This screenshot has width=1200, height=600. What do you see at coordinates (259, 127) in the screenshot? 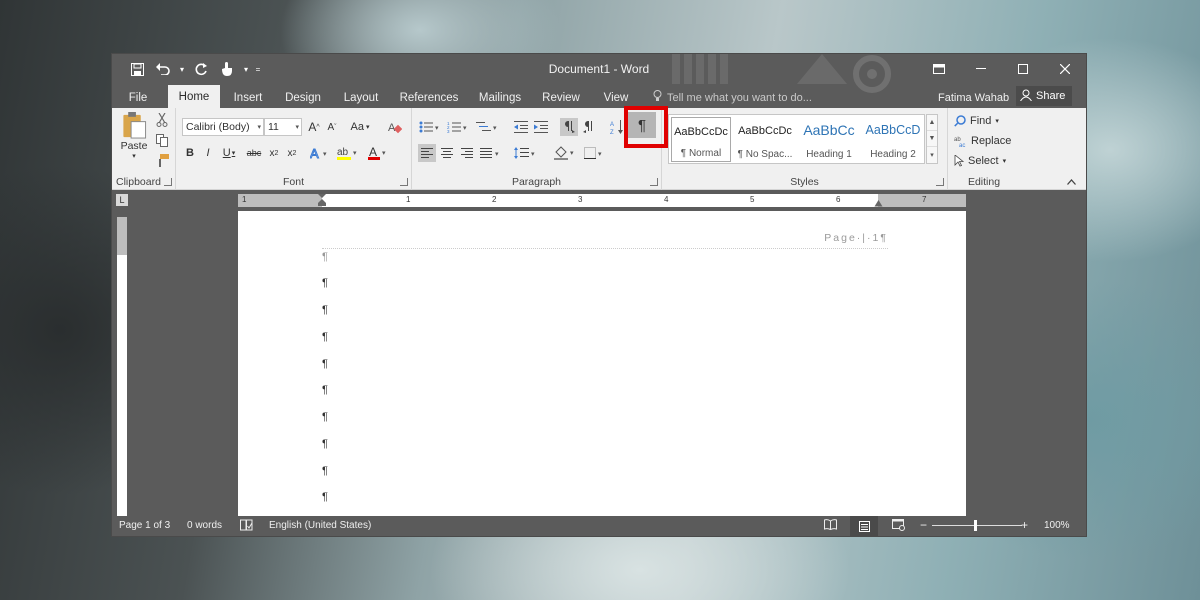
I see `font-name-dropdown-icon: ▾` at bounding box center [259, 127].